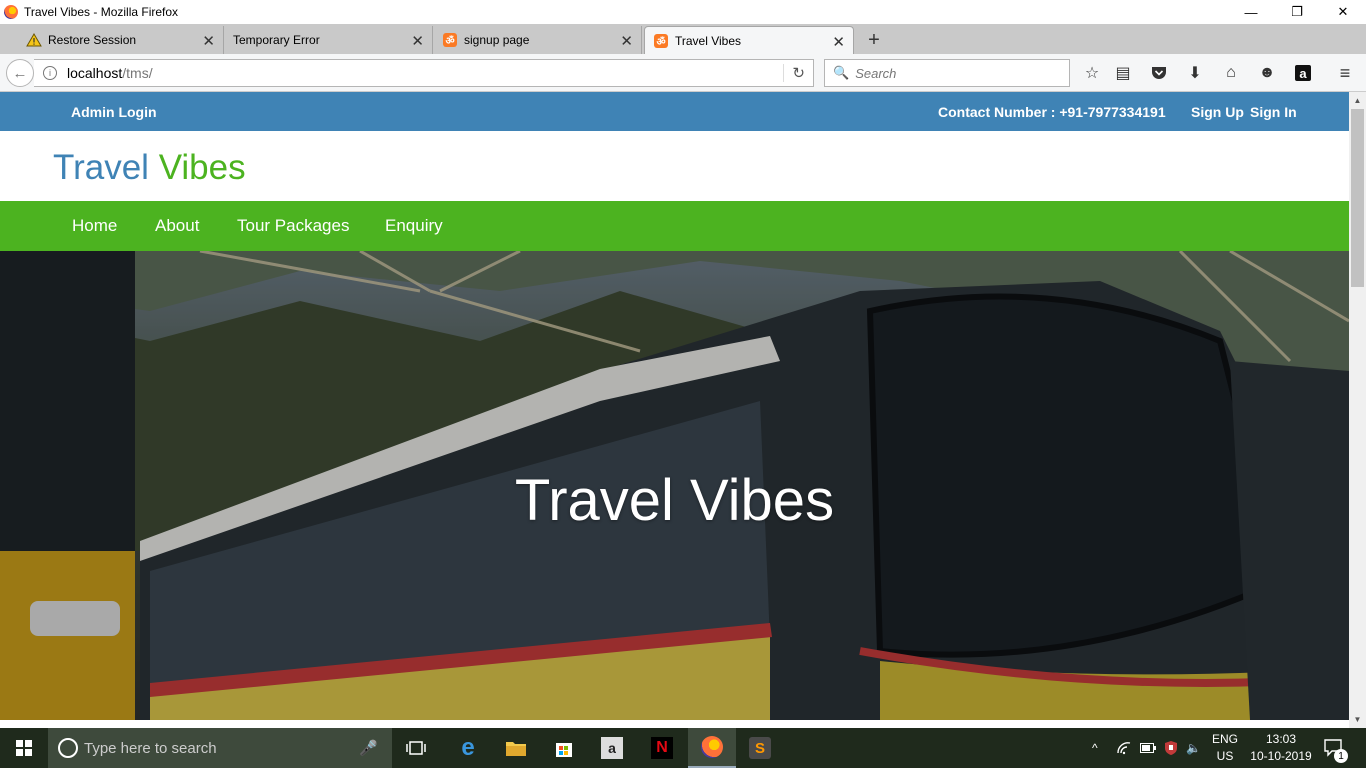  Describe the element at coordinates (874, 40) in the screenshot. I see `new-tab-plus-icon: +` at that location.